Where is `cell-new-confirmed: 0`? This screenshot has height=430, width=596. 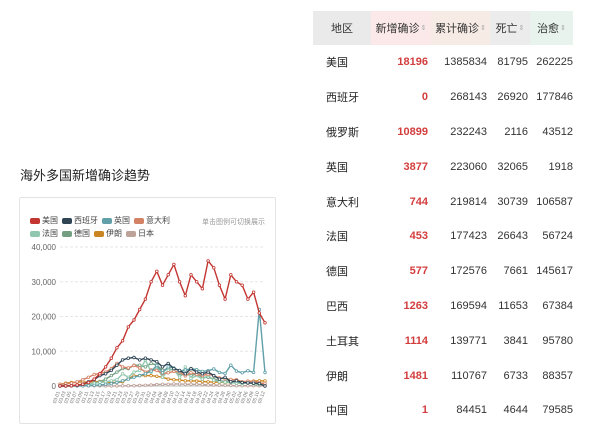 cell-new-confirmed: 0 is located at coordinates (424, 97).